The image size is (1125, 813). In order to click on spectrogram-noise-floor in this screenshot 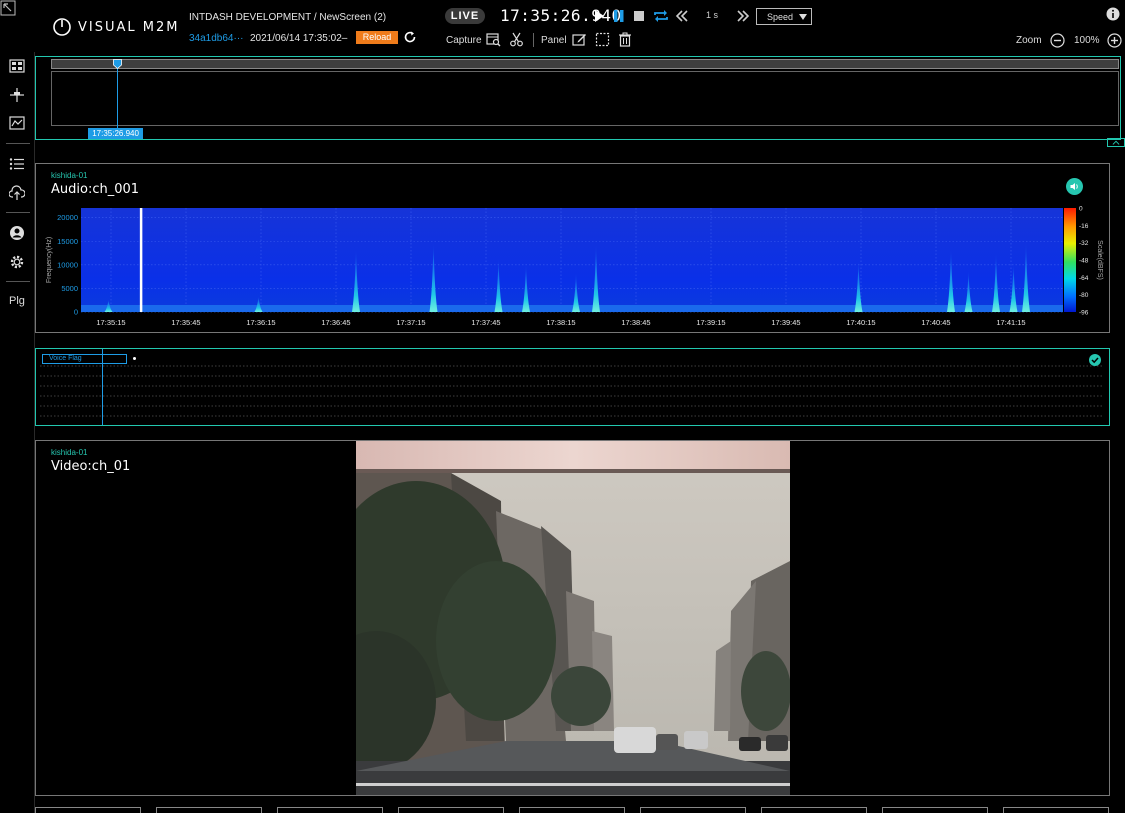, I will do `click(572, 308)`.